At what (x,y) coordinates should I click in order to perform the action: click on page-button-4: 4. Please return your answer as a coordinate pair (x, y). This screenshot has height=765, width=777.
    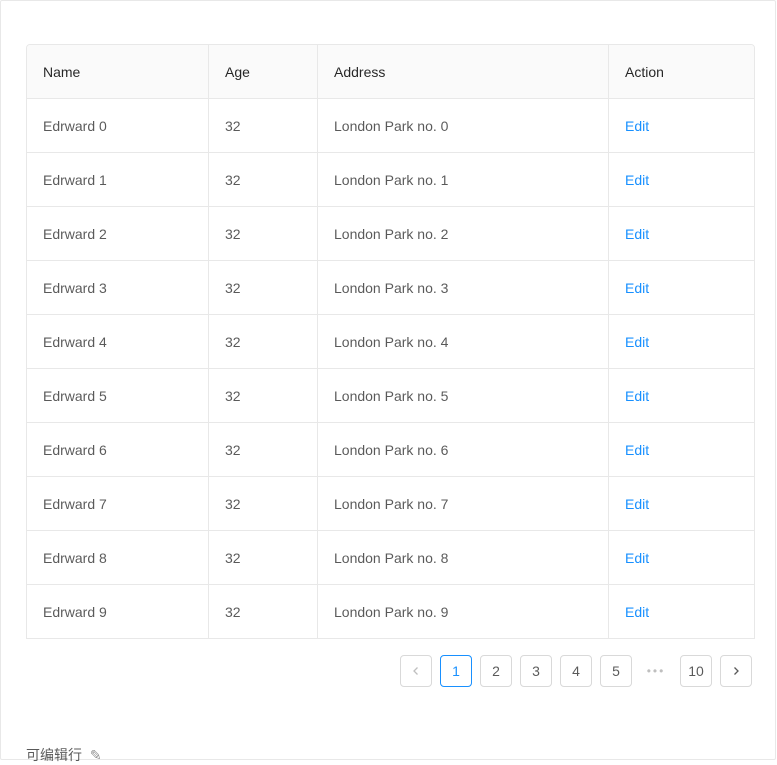
    Looking at the image, I should click on (576, 671).